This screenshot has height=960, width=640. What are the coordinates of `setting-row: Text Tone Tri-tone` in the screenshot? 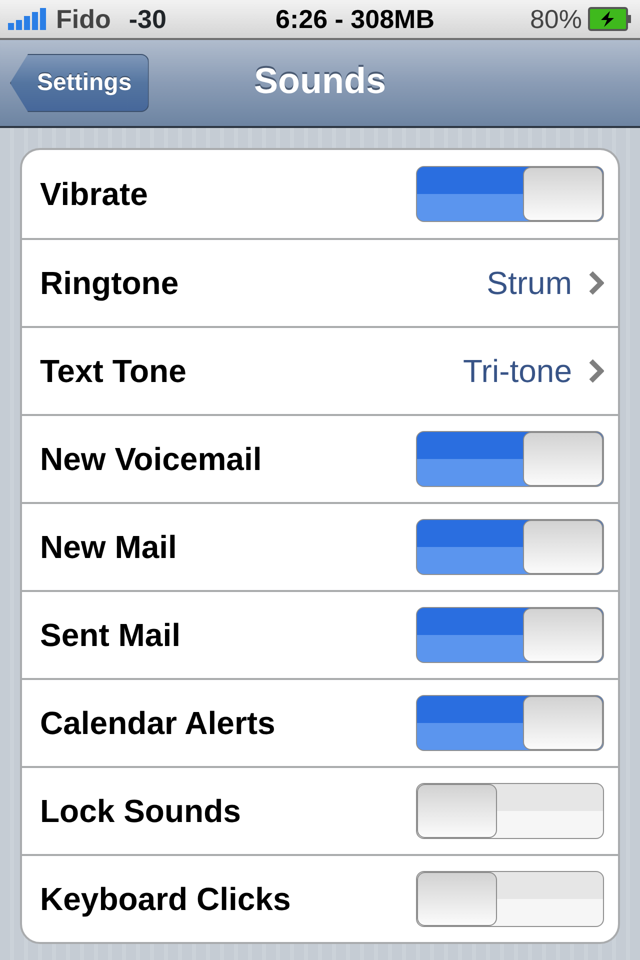 It's located at (320, 370).